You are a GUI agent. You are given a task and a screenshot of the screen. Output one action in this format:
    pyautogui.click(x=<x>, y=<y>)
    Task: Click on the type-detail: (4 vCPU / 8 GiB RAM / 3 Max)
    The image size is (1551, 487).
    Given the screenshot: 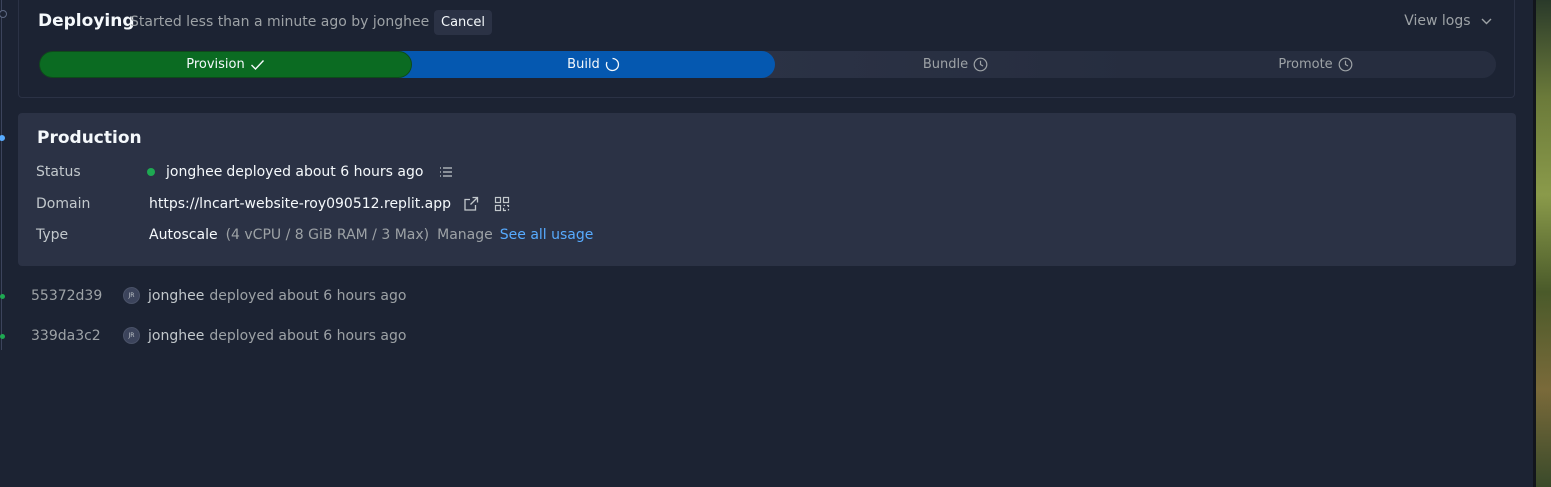 What is the action you would take?
    pyautogui.click(x=327, y=235)
    